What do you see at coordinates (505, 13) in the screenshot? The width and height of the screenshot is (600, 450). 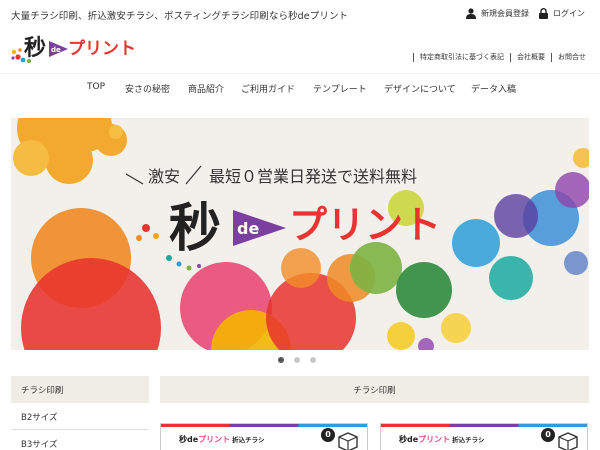 I see `register-label: 新規会員登録` at bounding box center [505, 13].